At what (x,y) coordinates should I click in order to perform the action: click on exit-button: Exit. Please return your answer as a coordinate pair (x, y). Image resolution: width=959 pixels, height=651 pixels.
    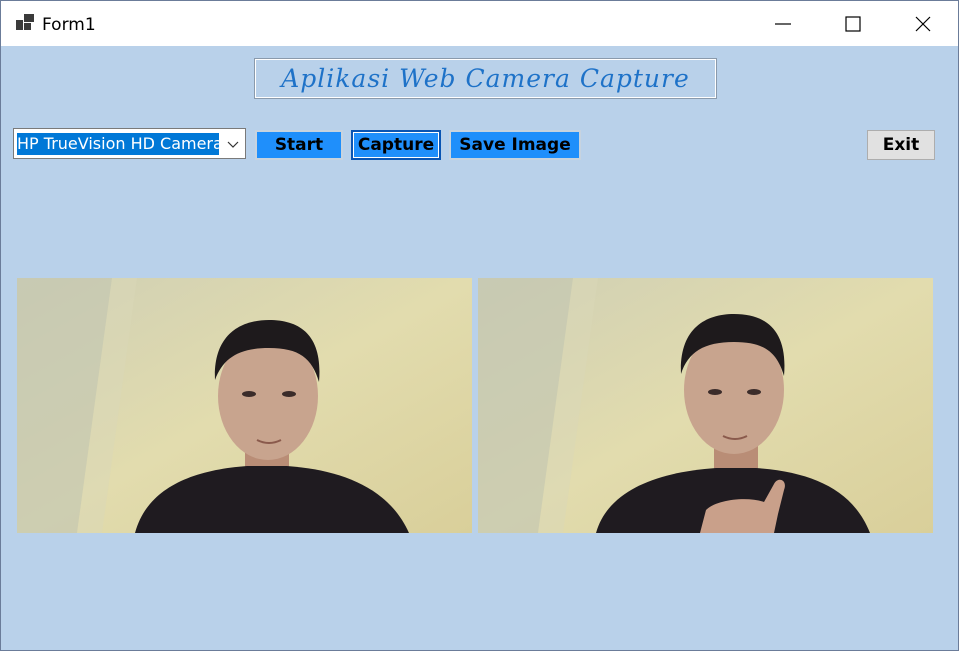
    Looking at the image, I should click on (901, 145).